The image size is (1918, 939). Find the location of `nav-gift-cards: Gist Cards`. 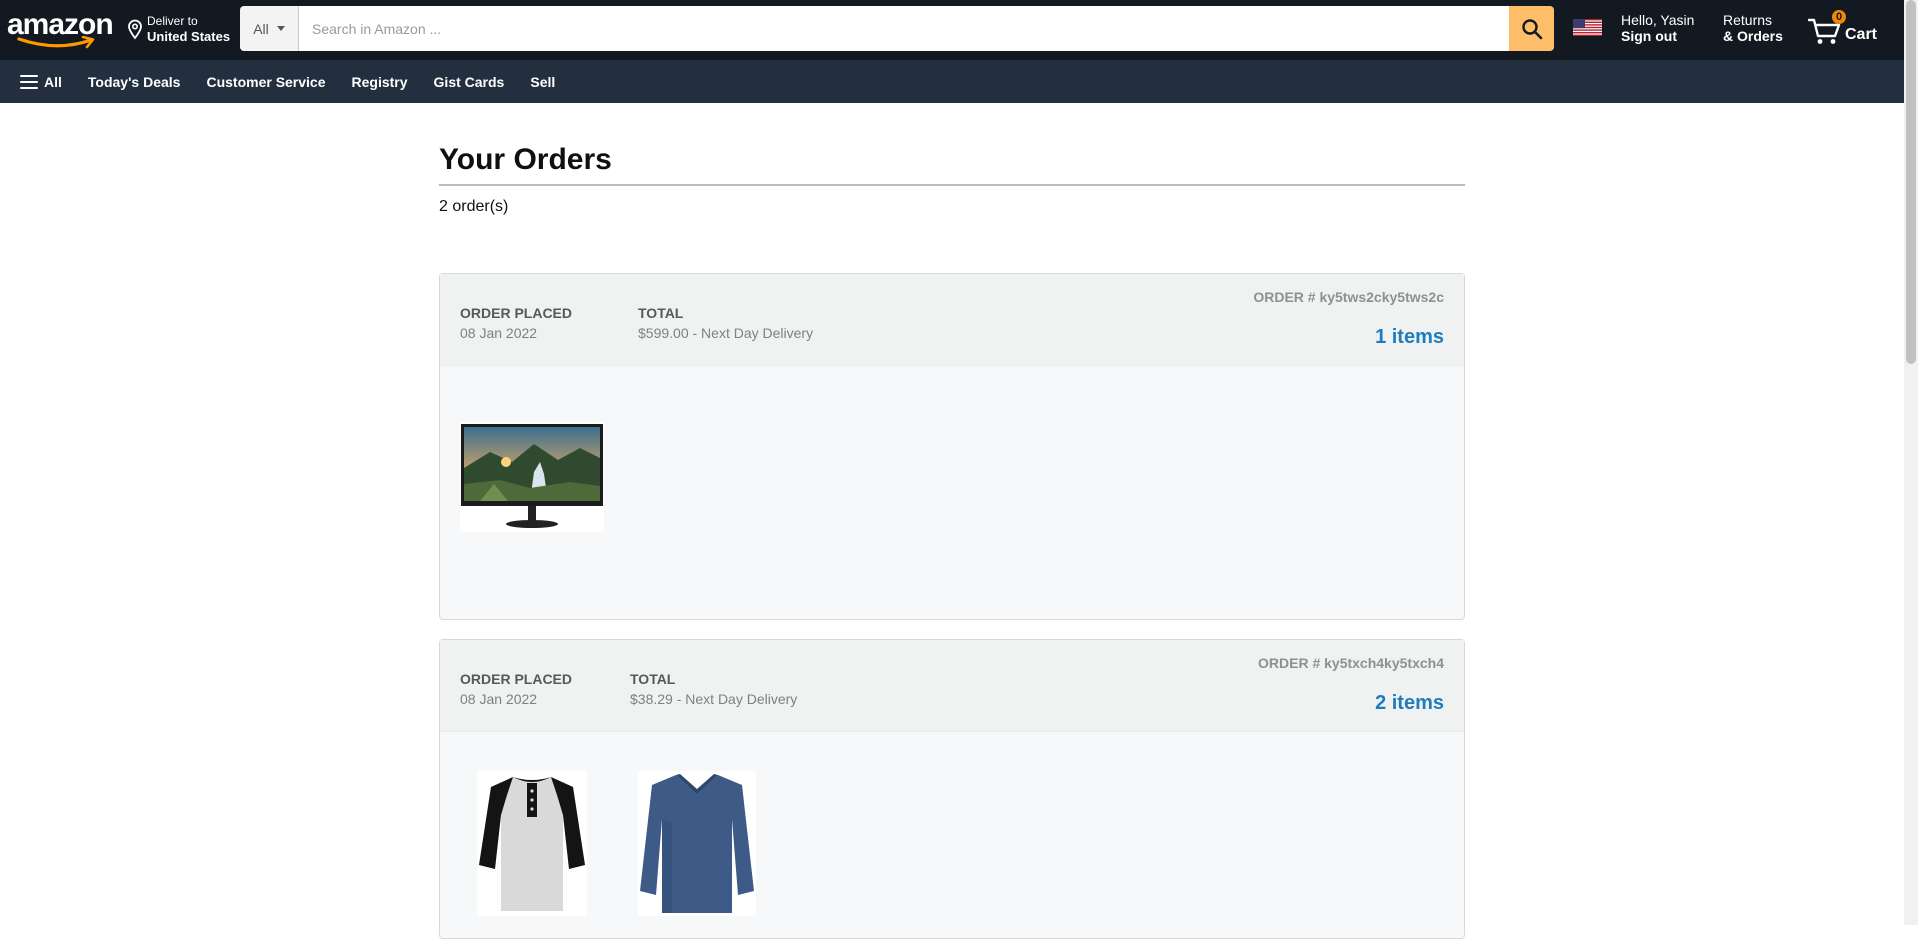

nav-gift-cards: Gist Cards is located at coordinates (469, 82).